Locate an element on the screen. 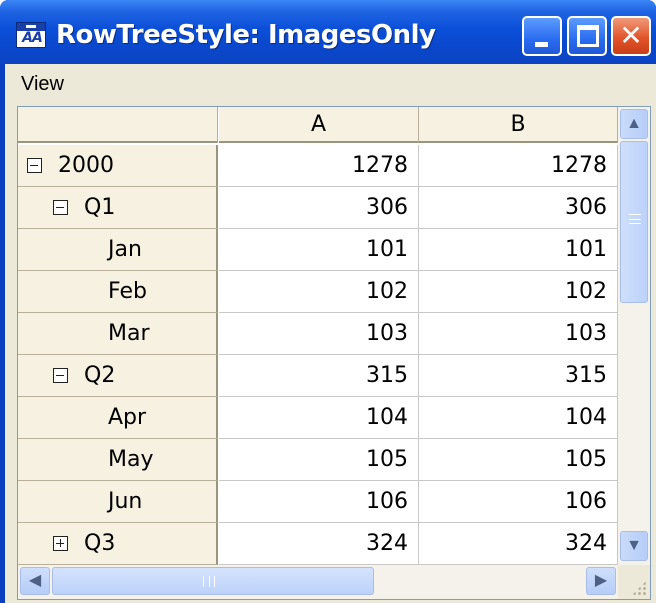 The width and height of the screenshot is (656, 603). row-label: Q3 is located at coordinates (100, 543).